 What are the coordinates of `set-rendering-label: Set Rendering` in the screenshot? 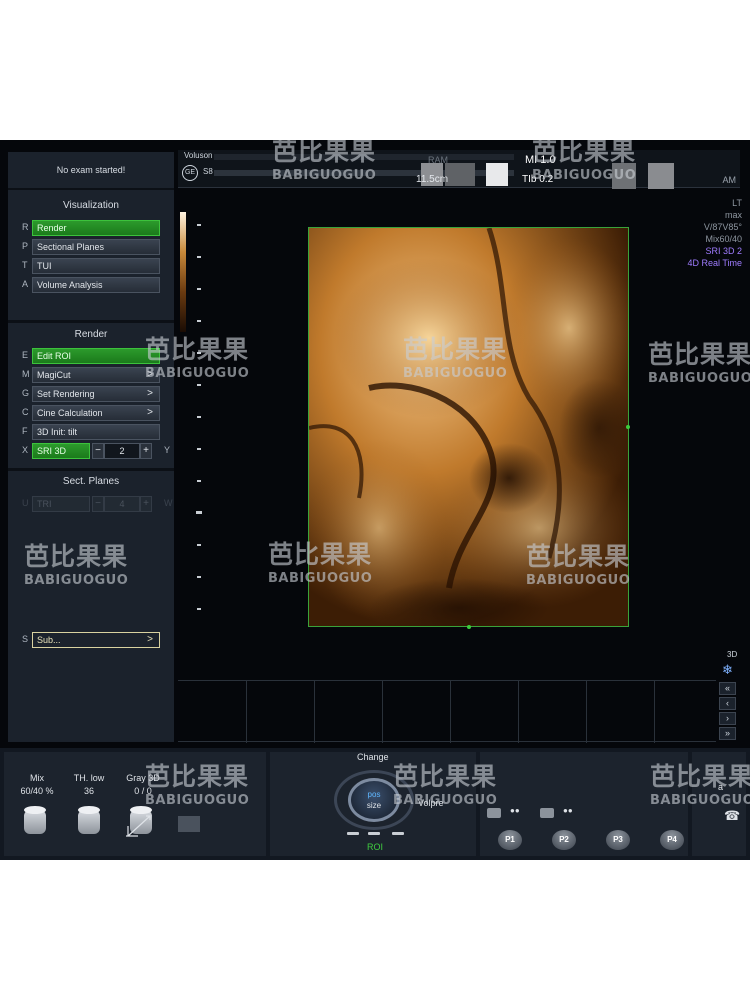 It's located at (66, 394).